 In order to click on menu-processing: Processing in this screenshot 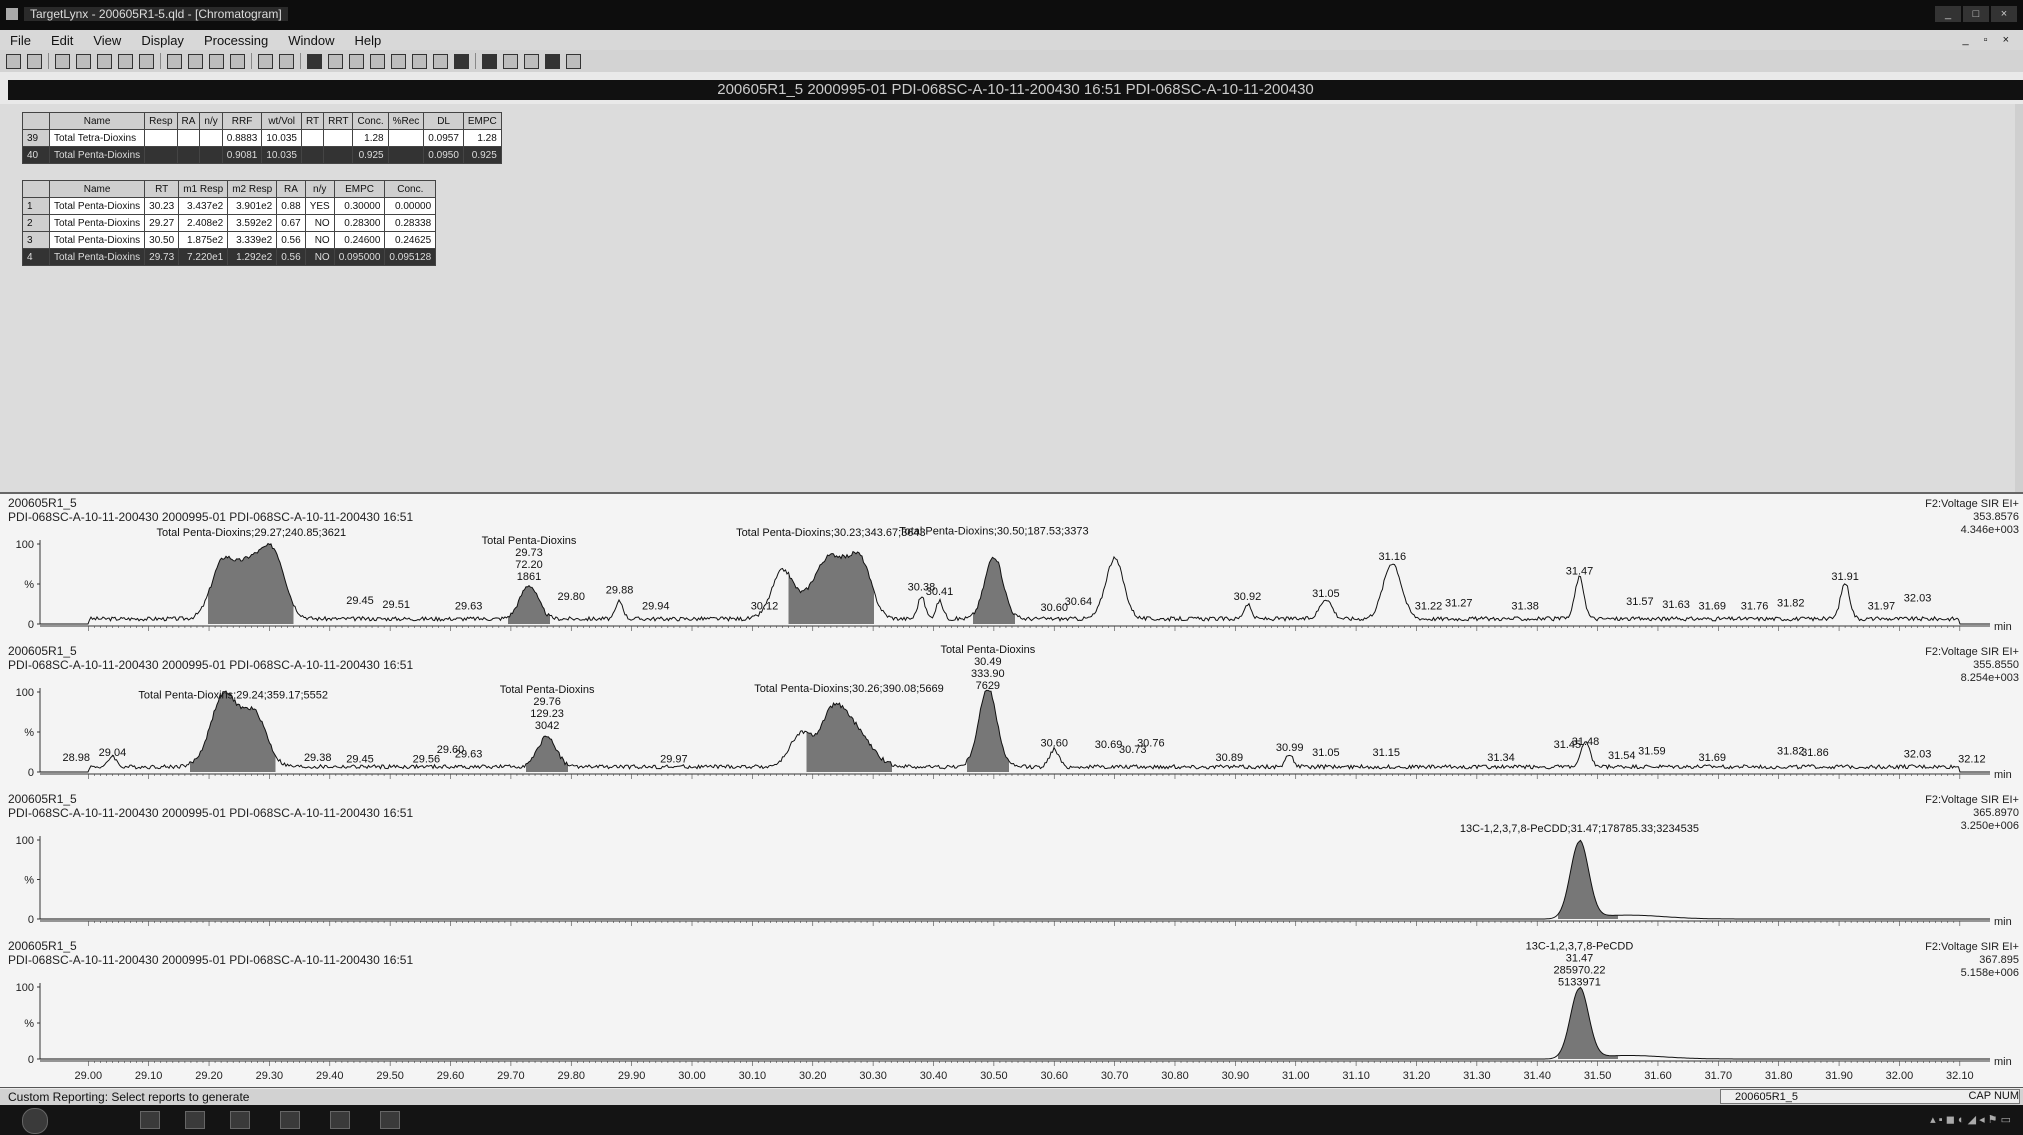, I will do `click(236, 40)`.